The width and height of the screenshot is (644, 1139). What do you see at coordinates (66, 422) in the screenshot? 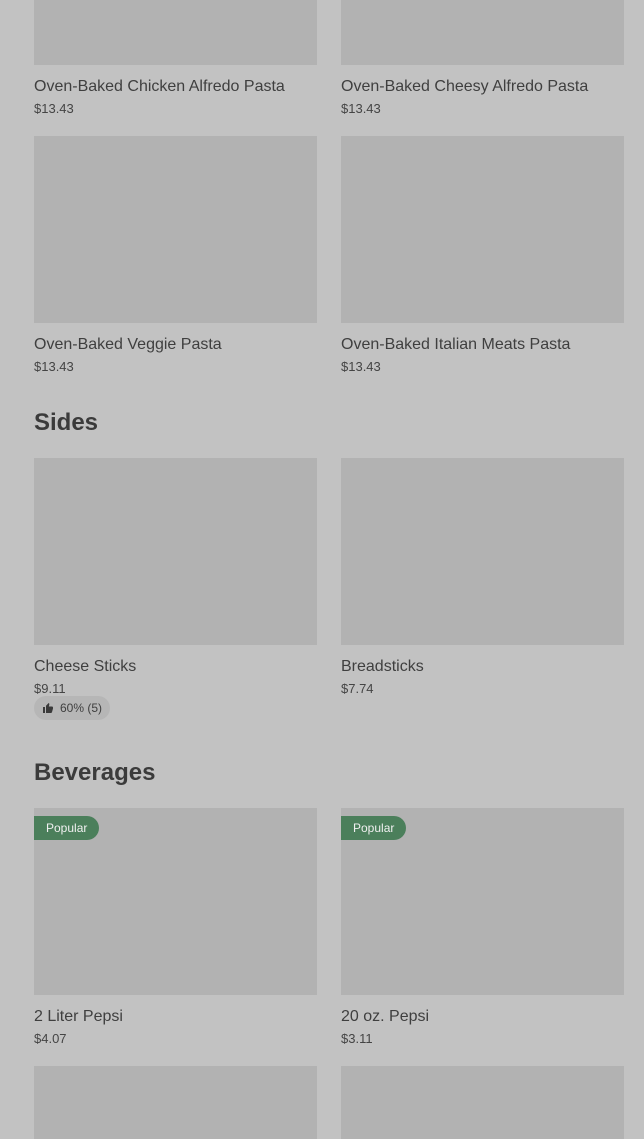
I see `section-title-sides: Sides` at bounding box center [66, 422].